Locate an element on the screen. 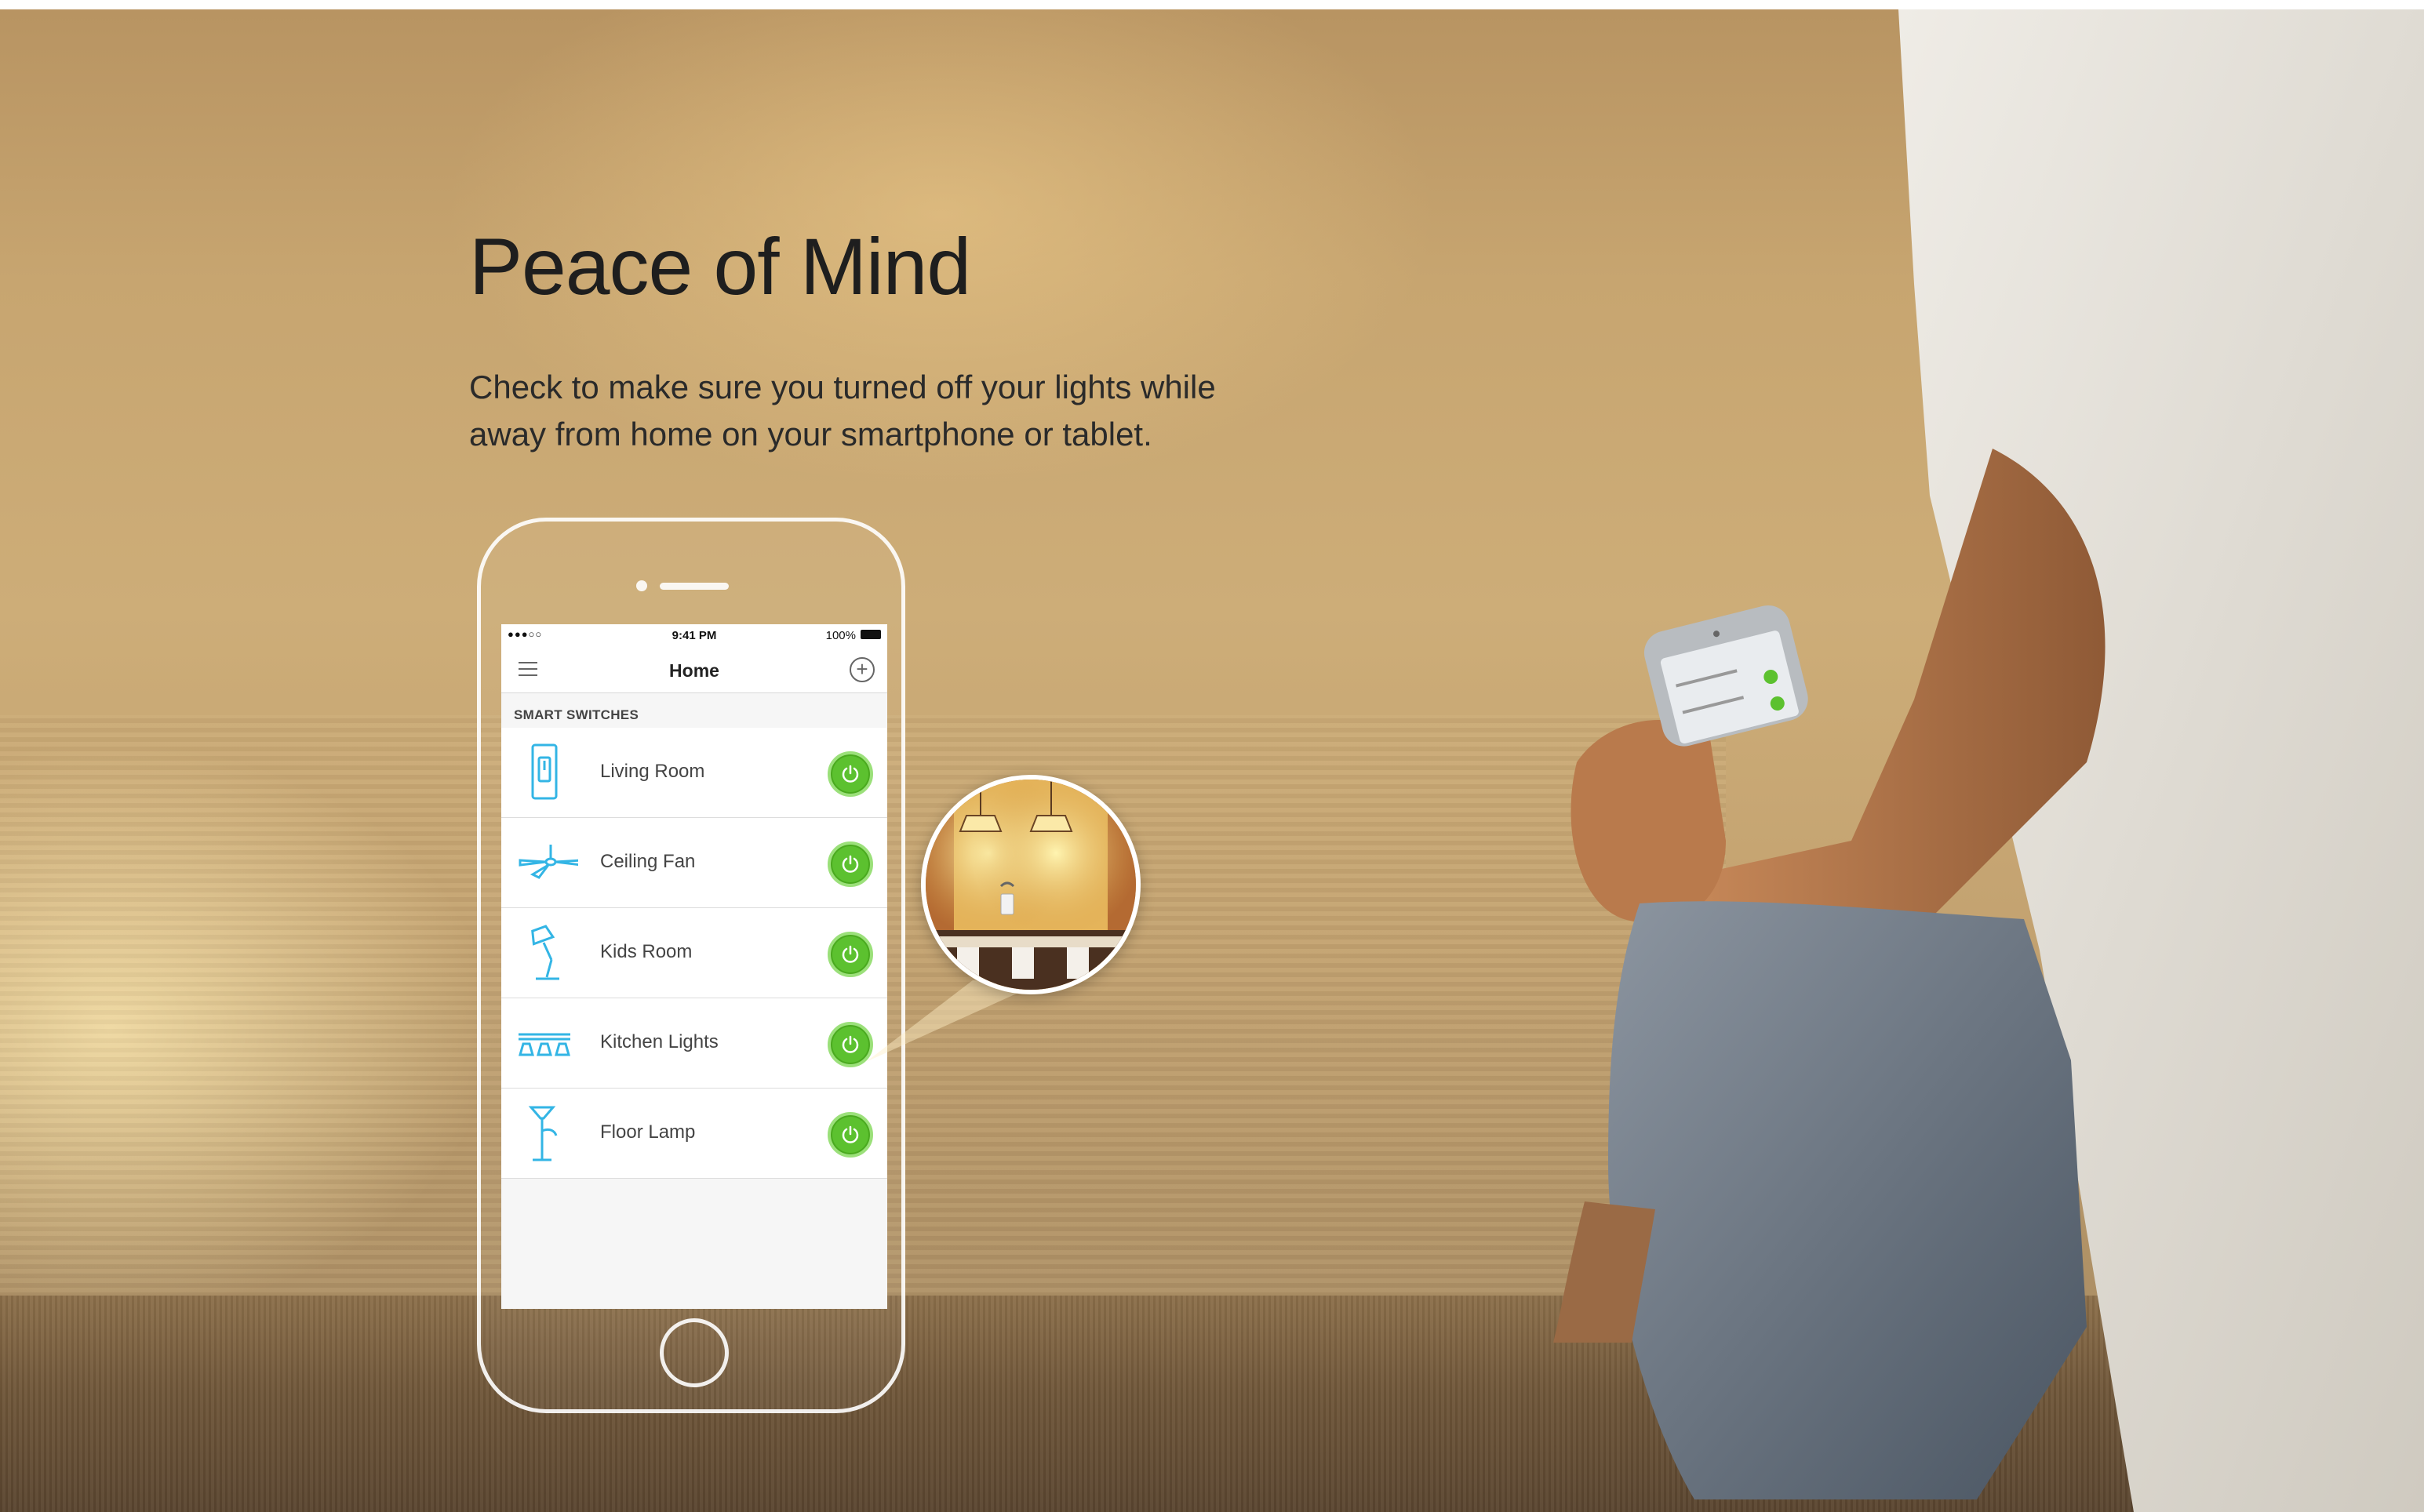  desk-lamp-icon is located at coordinates (545, 952).